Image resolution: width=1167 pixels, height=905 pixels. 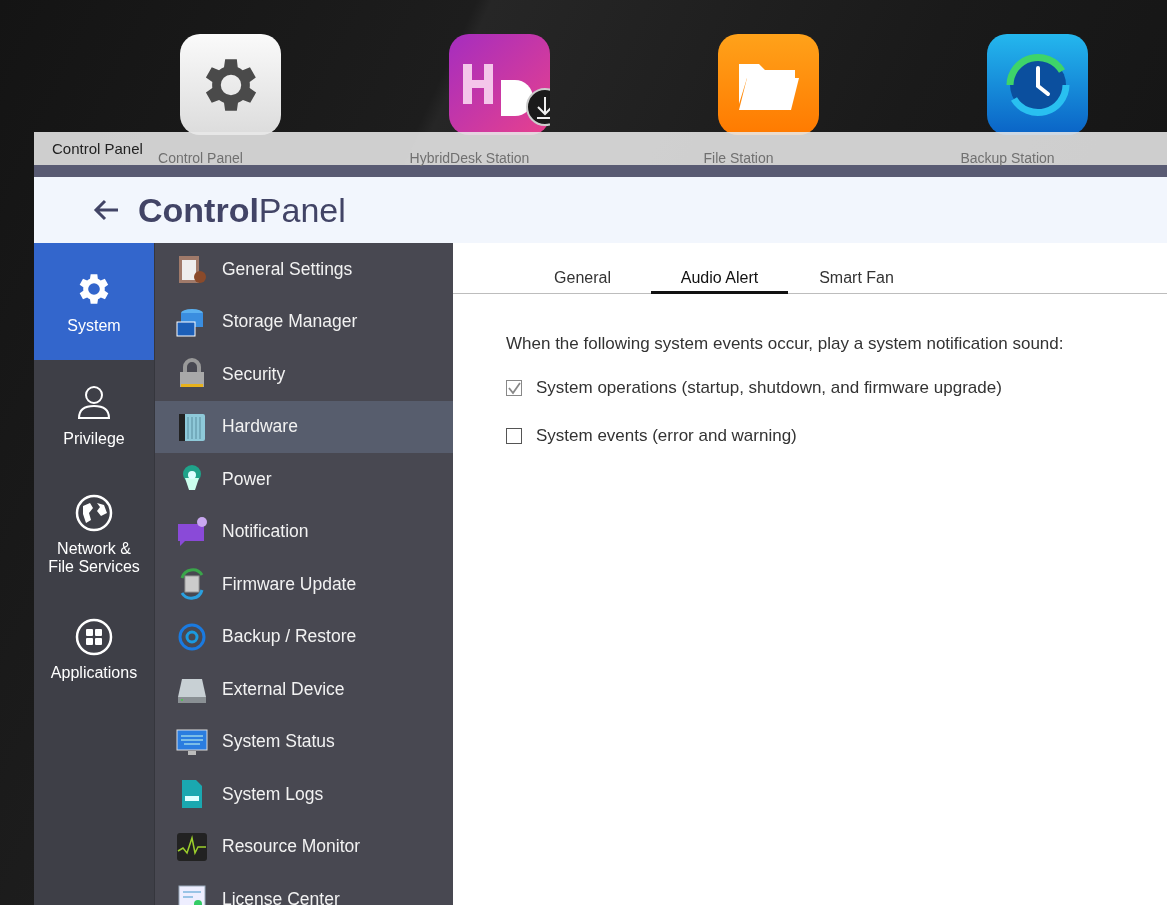 What do you see at coordinates (304, 269) in the screenshot?
I see `menu-item: General Settings` at bounding box center [304, 269].